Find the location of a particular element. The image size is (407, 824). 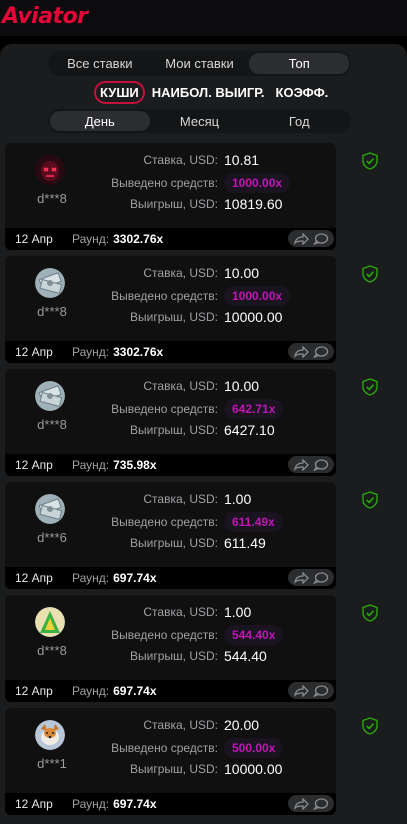

bet-value: 10.81 is located at coordinates (242, 160).